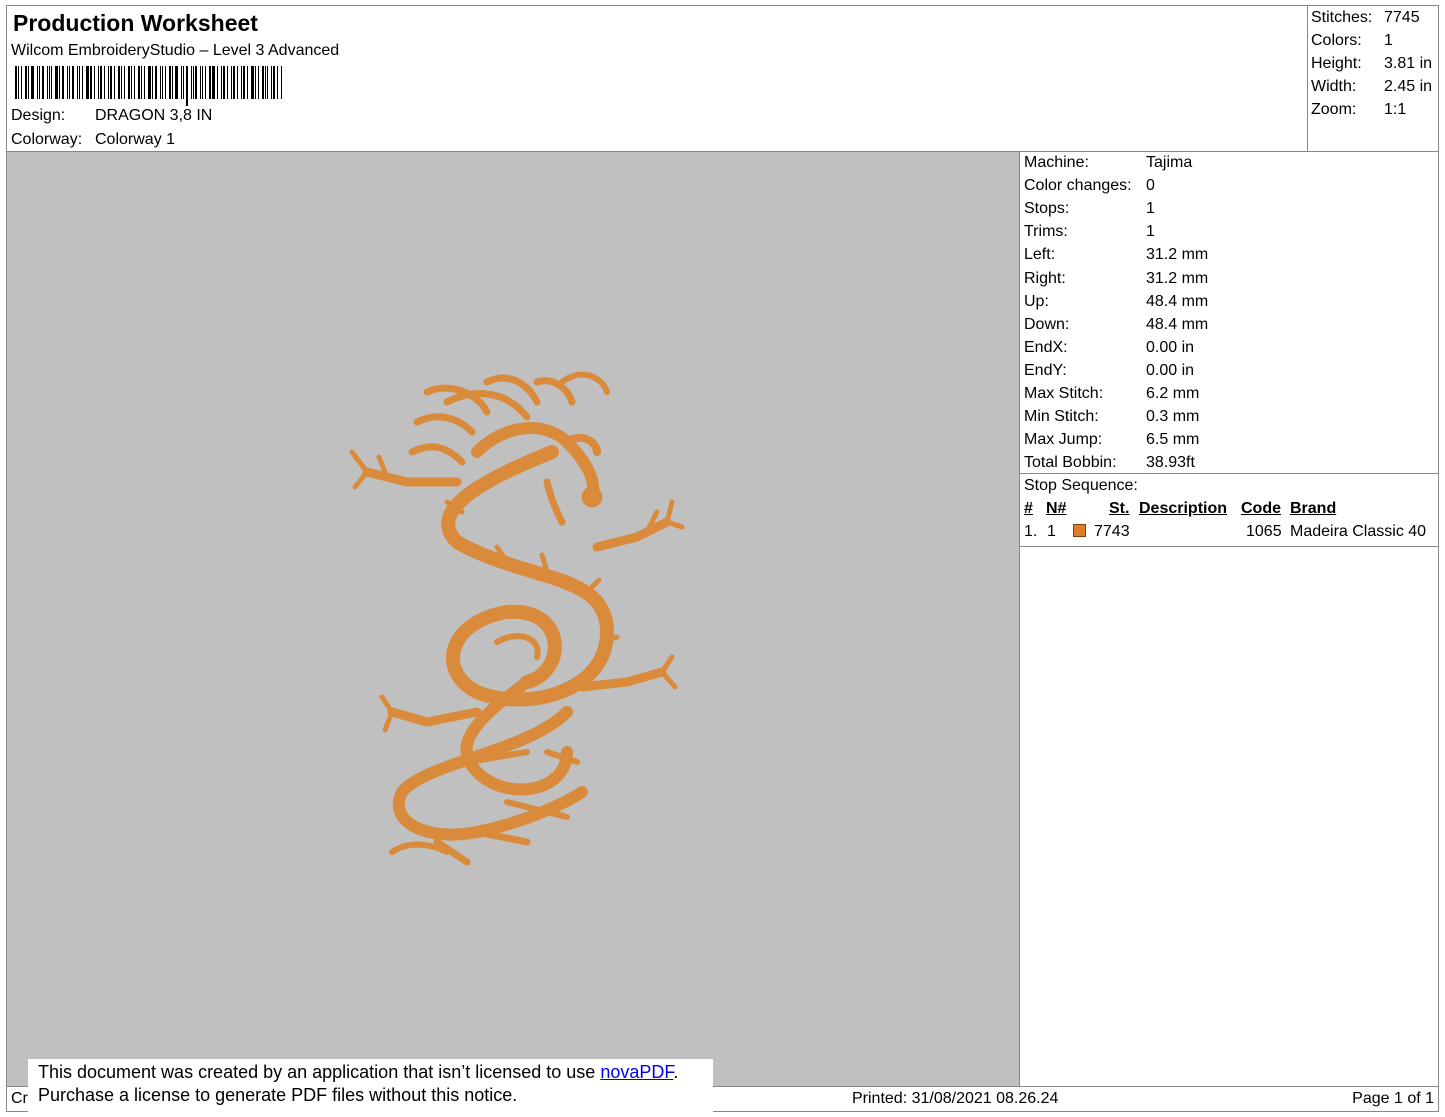 The width and height of the screenshot is (1445, 1117). I want to click on summary-row: Width: 2.45 in, so click(1371, 87).